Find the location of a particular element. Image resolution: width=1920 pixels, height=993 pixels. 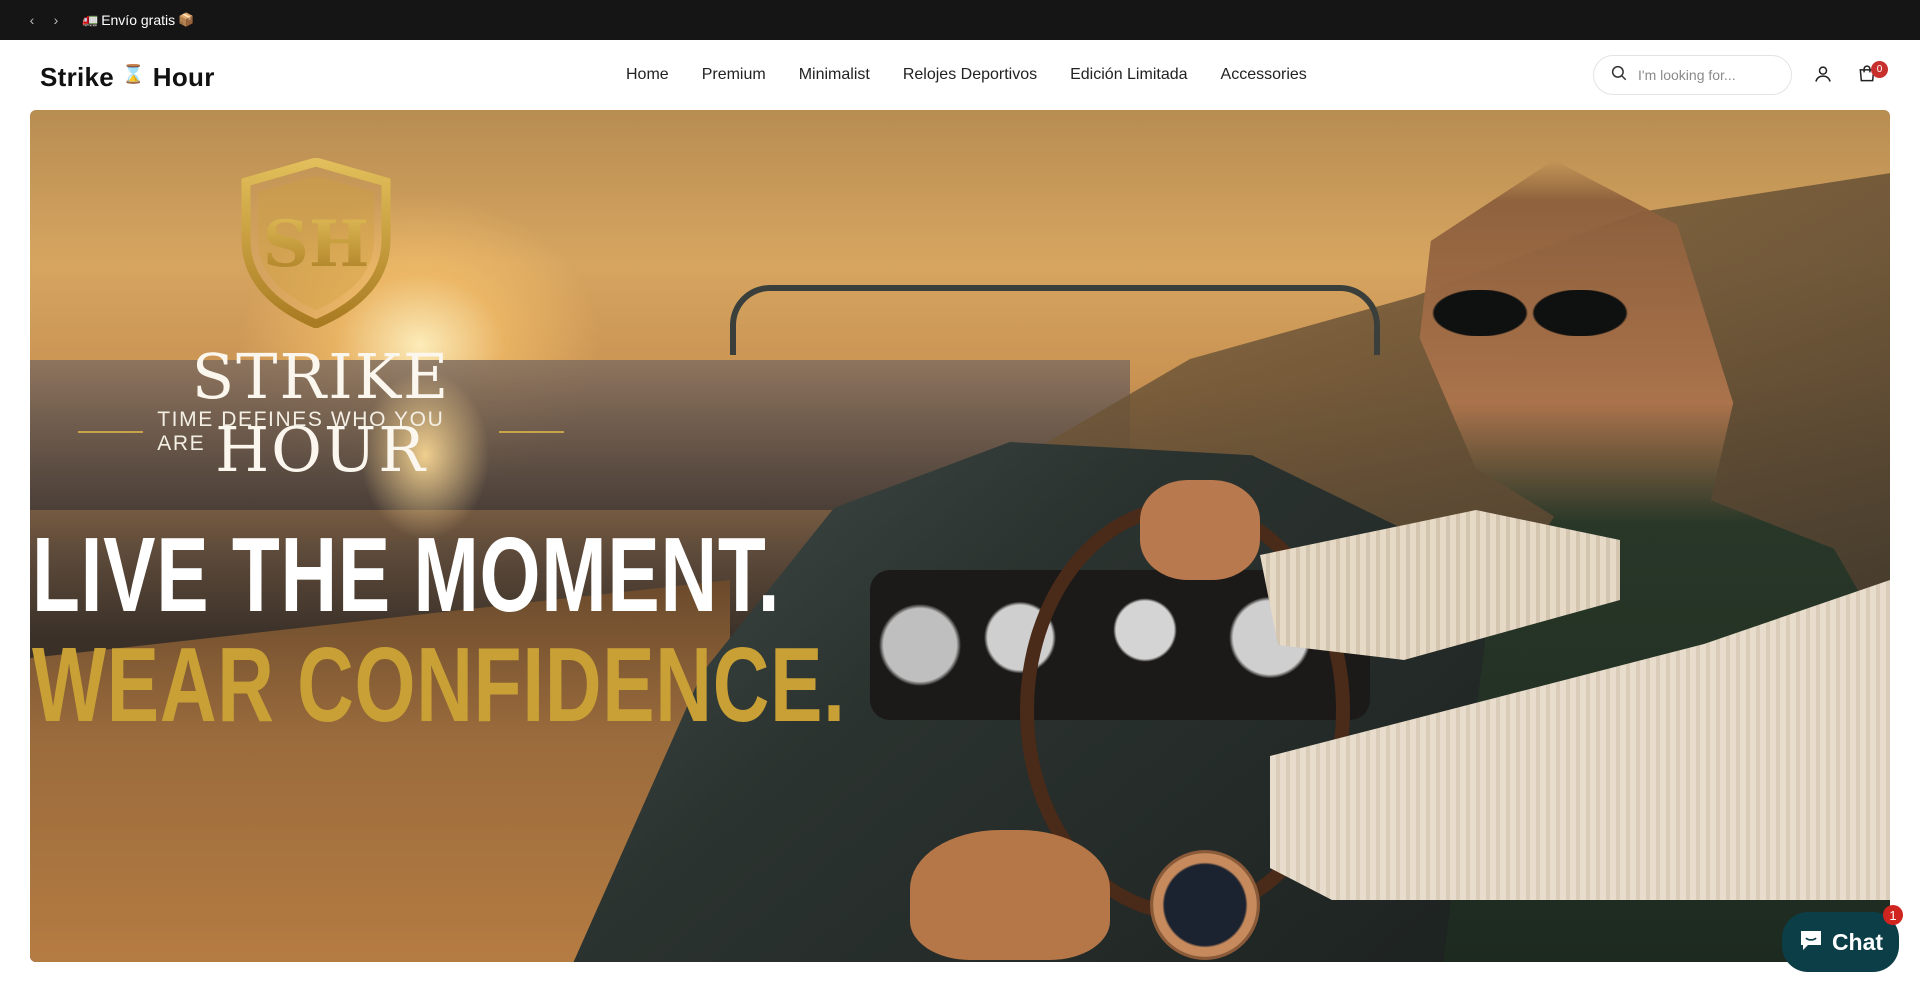

nav-item-edicion-limitada: Edición Limitada is located at coordinates (1128, 75).